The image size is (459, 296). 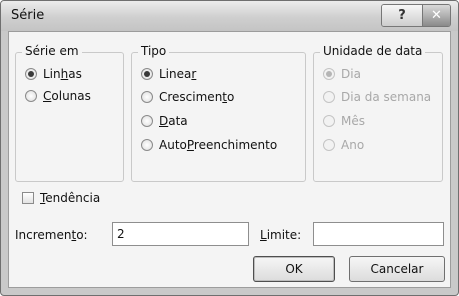 I want to click on ok-button: OK, so click(x=294, y=269).